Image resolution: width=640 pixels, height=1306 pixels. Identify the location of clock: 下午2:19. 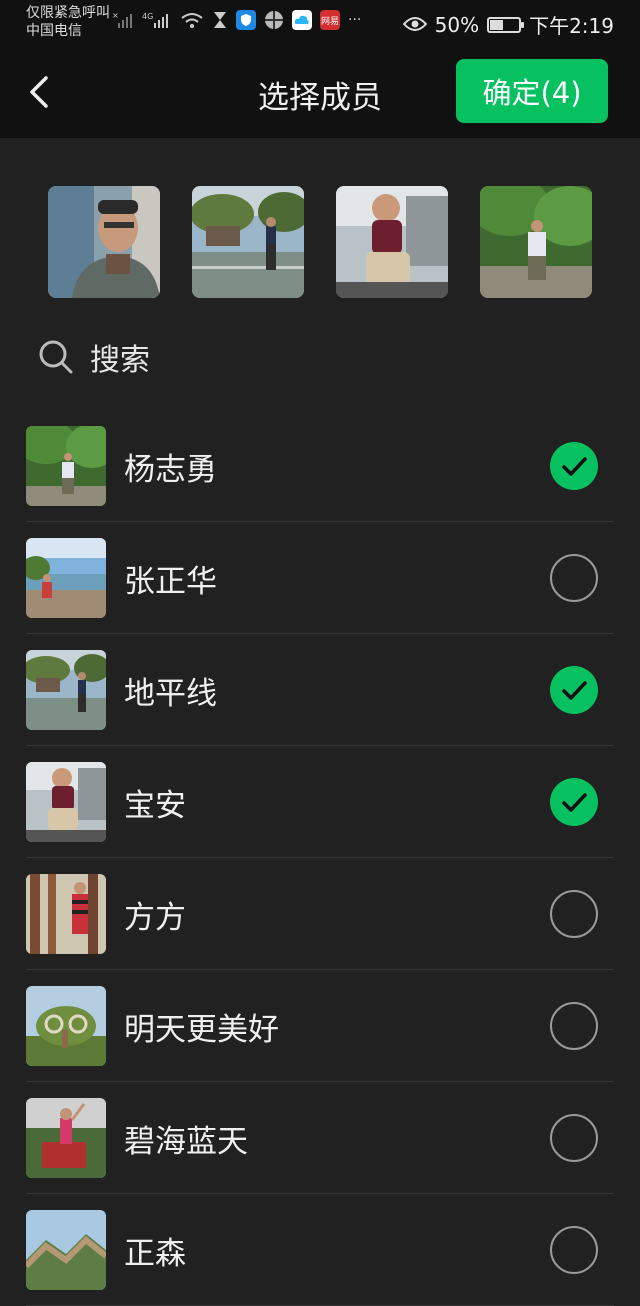
(571, 26).